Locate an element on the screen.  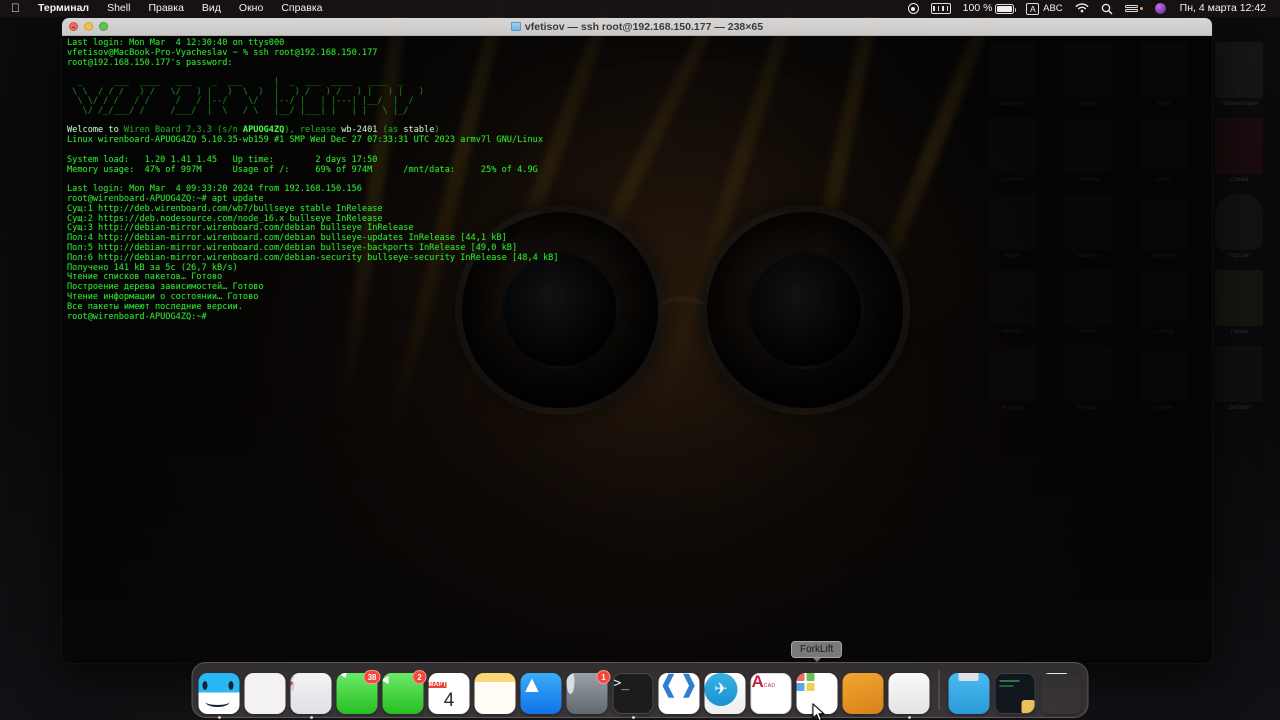
dock-item-downloads-folder is located at coordinates (969, 693).